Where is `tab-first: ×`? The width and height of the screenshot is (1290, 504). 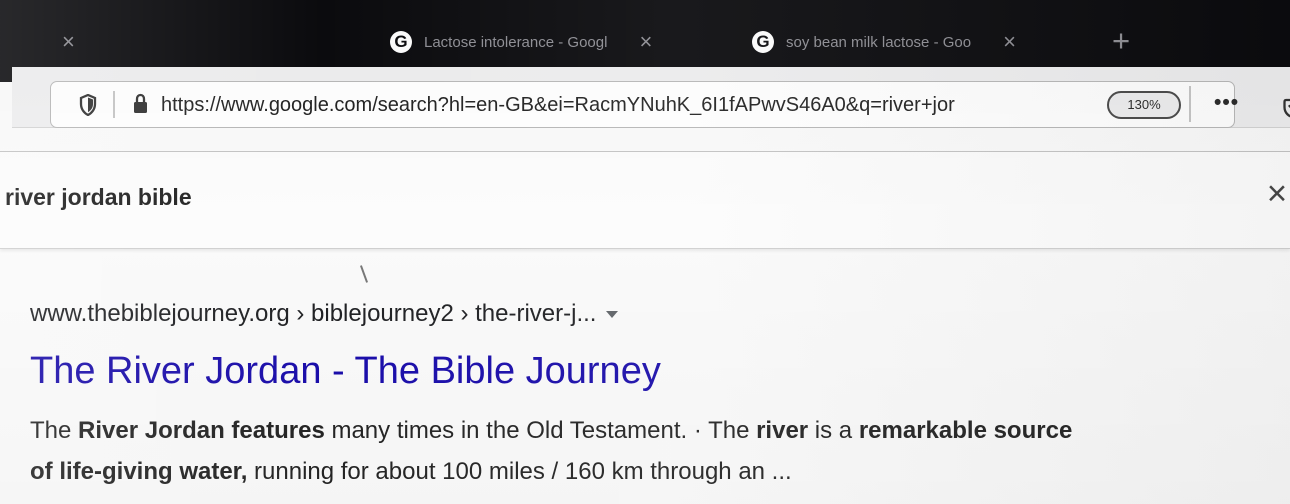
tab-first: × is located at coordinates (200, 42).